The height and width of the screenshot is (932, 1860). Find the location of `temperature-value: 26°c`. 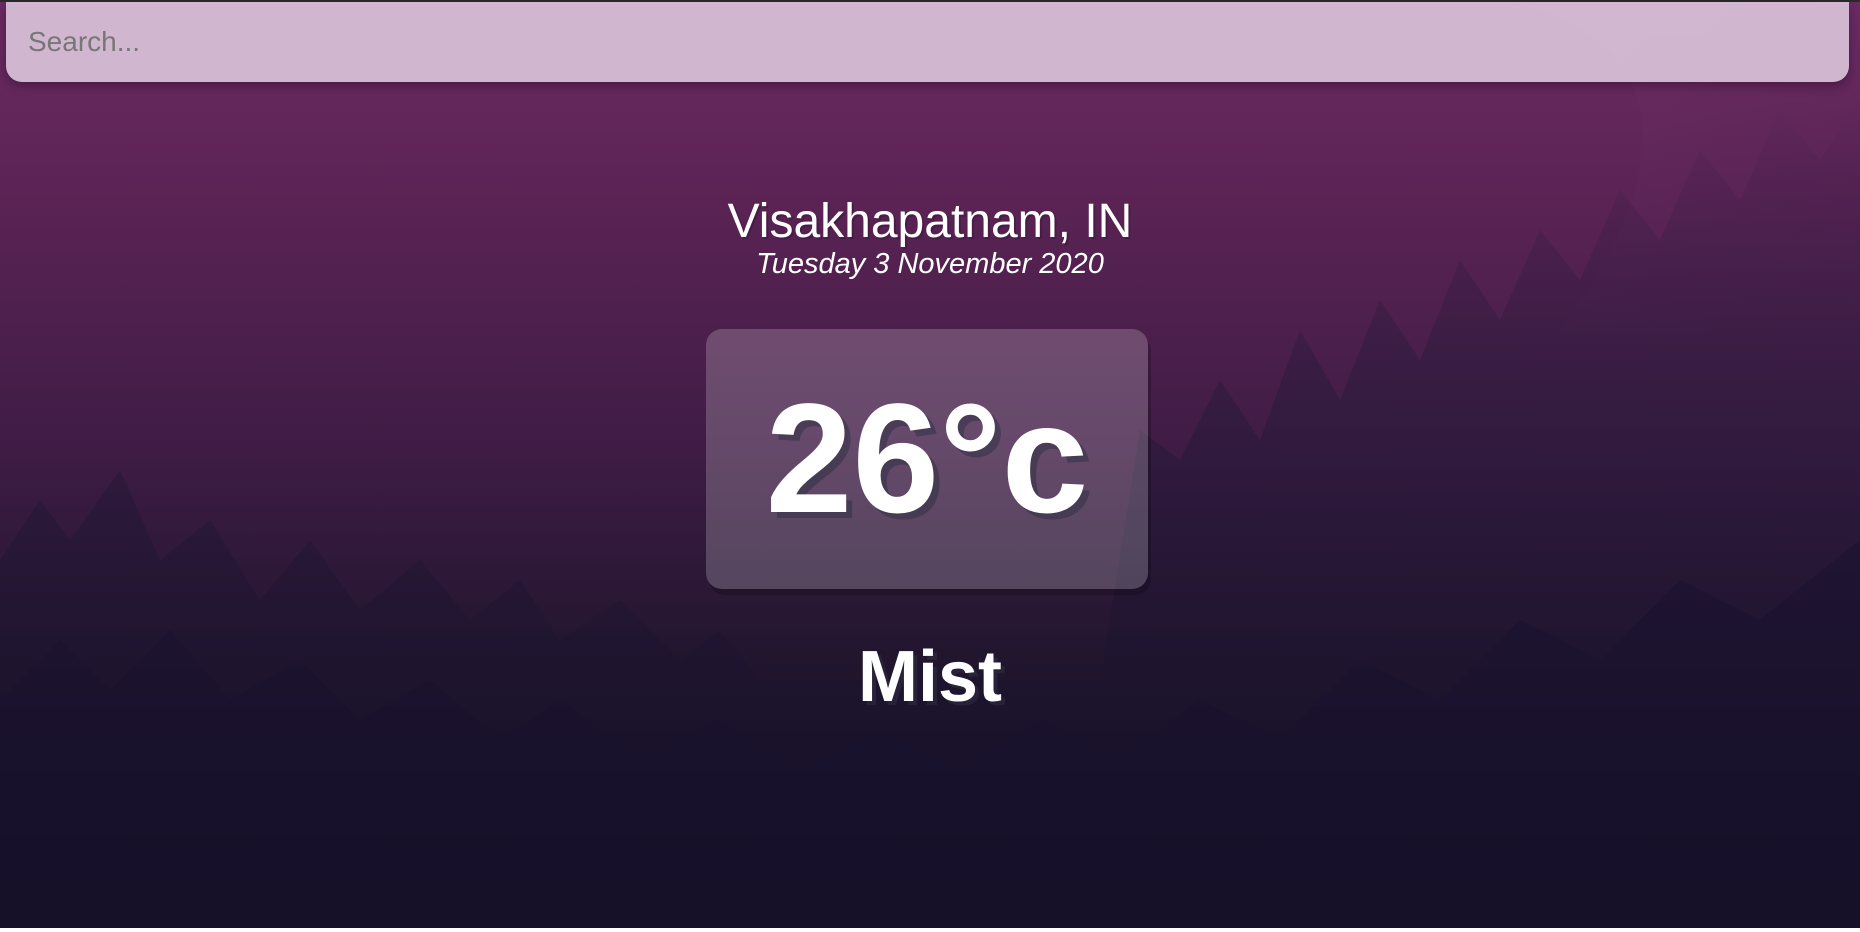

temperature-value: 26°c is located at coordinates (927, 459).